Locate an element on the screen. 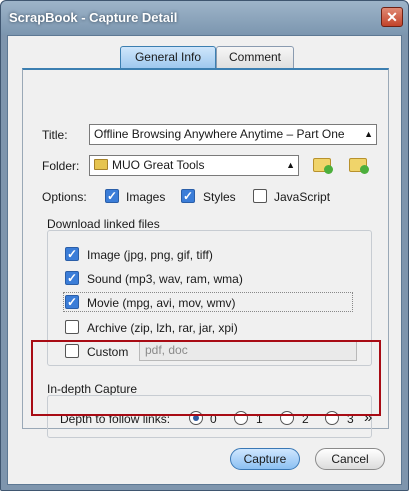  tab-general-info-label: General Info is located at coordinates (168, 57).